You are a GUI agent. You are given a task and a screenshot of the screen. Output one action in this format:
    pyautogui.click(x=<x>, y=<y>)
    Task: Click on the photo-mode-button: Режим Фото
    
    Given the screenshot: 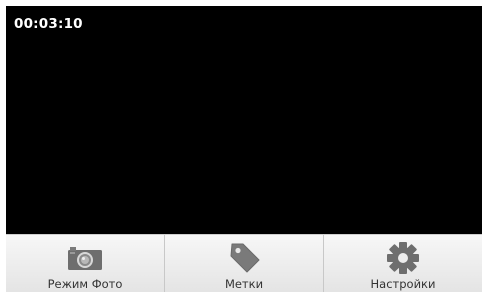 What is the action you would take?
    pyautogui.click(x=85, y=263)
    